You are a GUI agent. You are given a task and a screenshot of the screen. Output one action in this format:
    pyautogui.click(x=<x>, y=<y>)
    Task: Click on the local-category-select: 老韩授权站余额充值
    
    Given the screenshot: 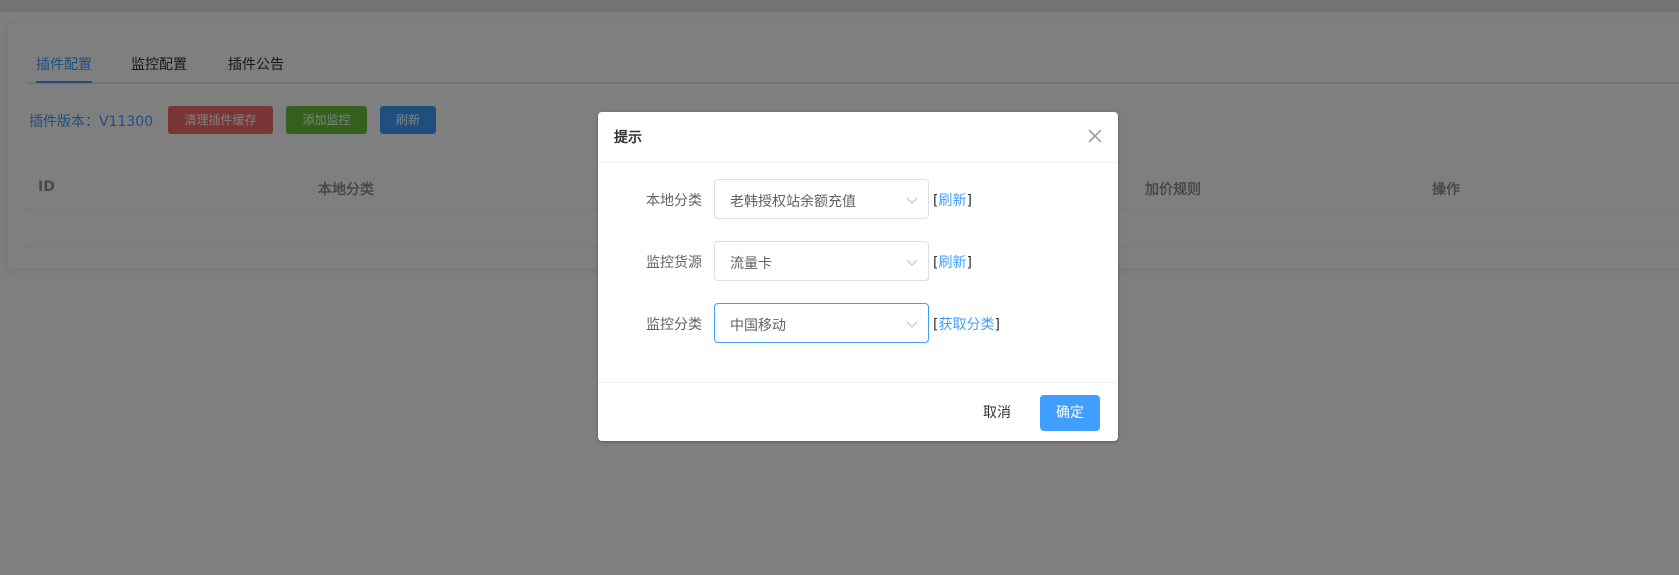 What is the action you would take?
    pyautogui.click(x=821, y=199)
    